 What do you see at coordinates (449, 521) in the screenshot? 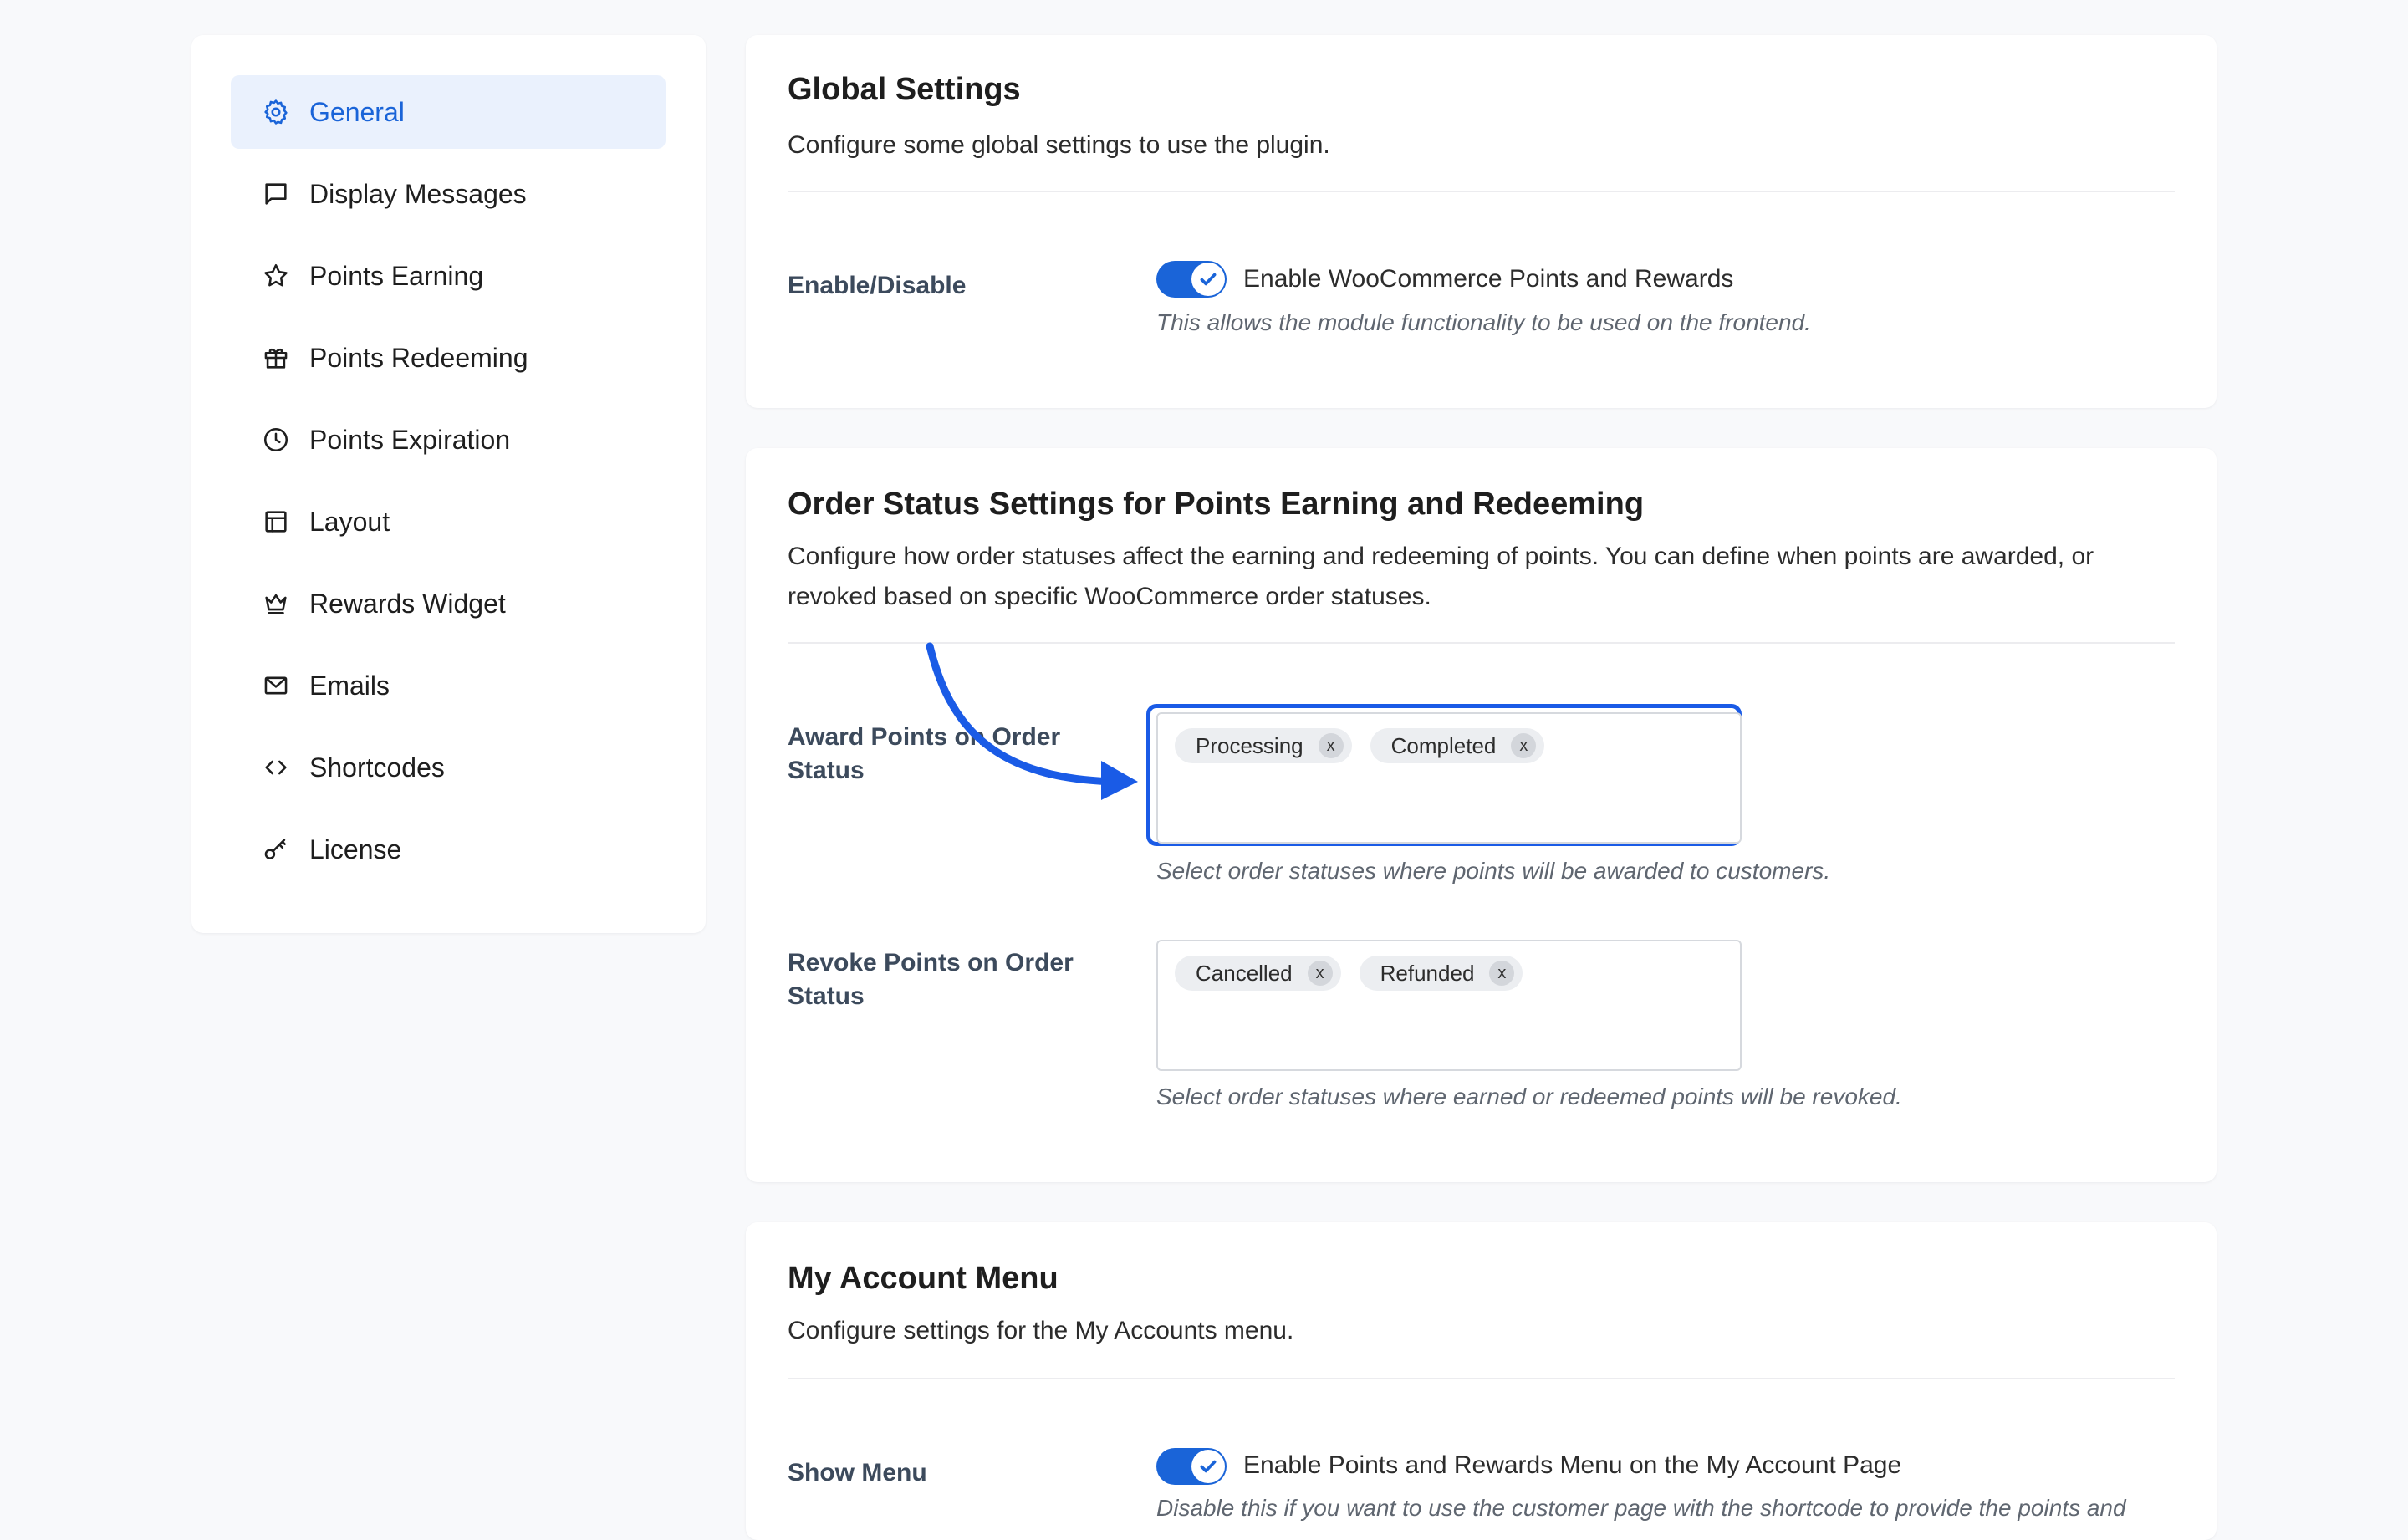
I see `sidebar-item-layout: Layout` at bounding box center [449, 521].